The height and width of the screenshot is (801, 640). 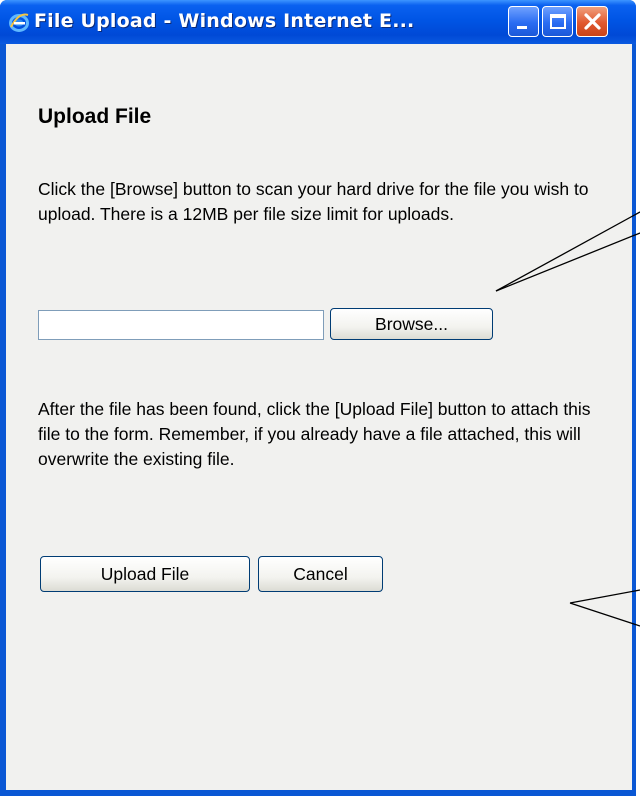 What do you see at coordinates (567, 419) in the screenshot?
I see `callout-lines` at bounding box center [567, 419].